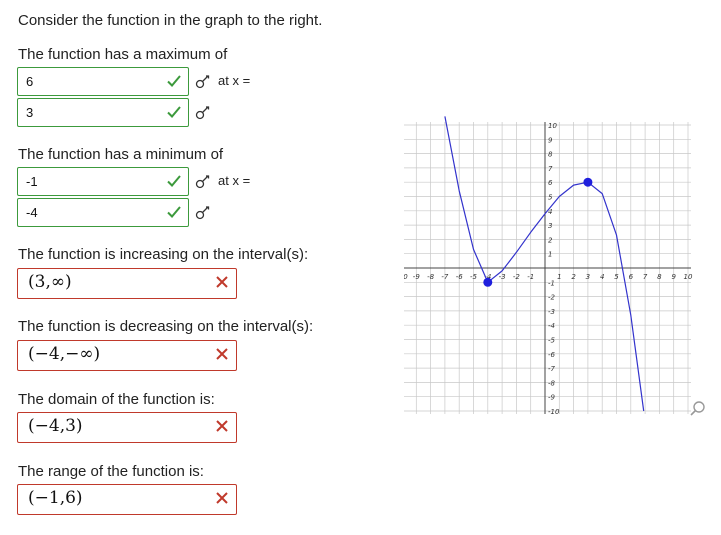 This screenshot has height=535, width=721. I want to click on decreasing-field: (−4,−∞), so click(127, 355).